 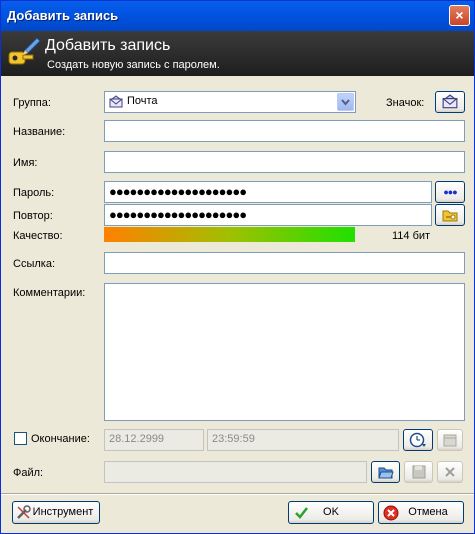 What do you see at coordinates (28, 473) in the screenshot?
I see `attachment-label: Файл:` at bounding box center [28, 473].